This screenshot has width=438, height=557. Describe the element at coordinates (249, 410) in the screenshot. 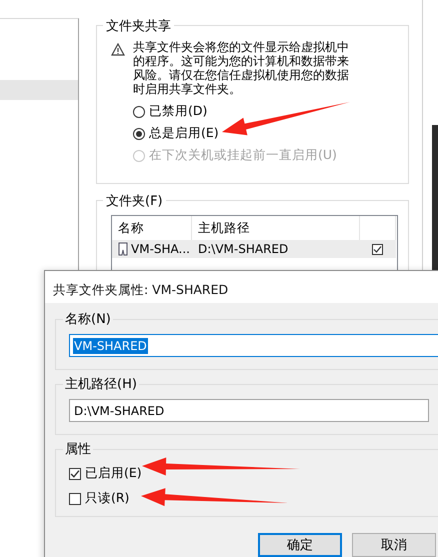

I see `text-field: D:\VM-SHARED` at that location.